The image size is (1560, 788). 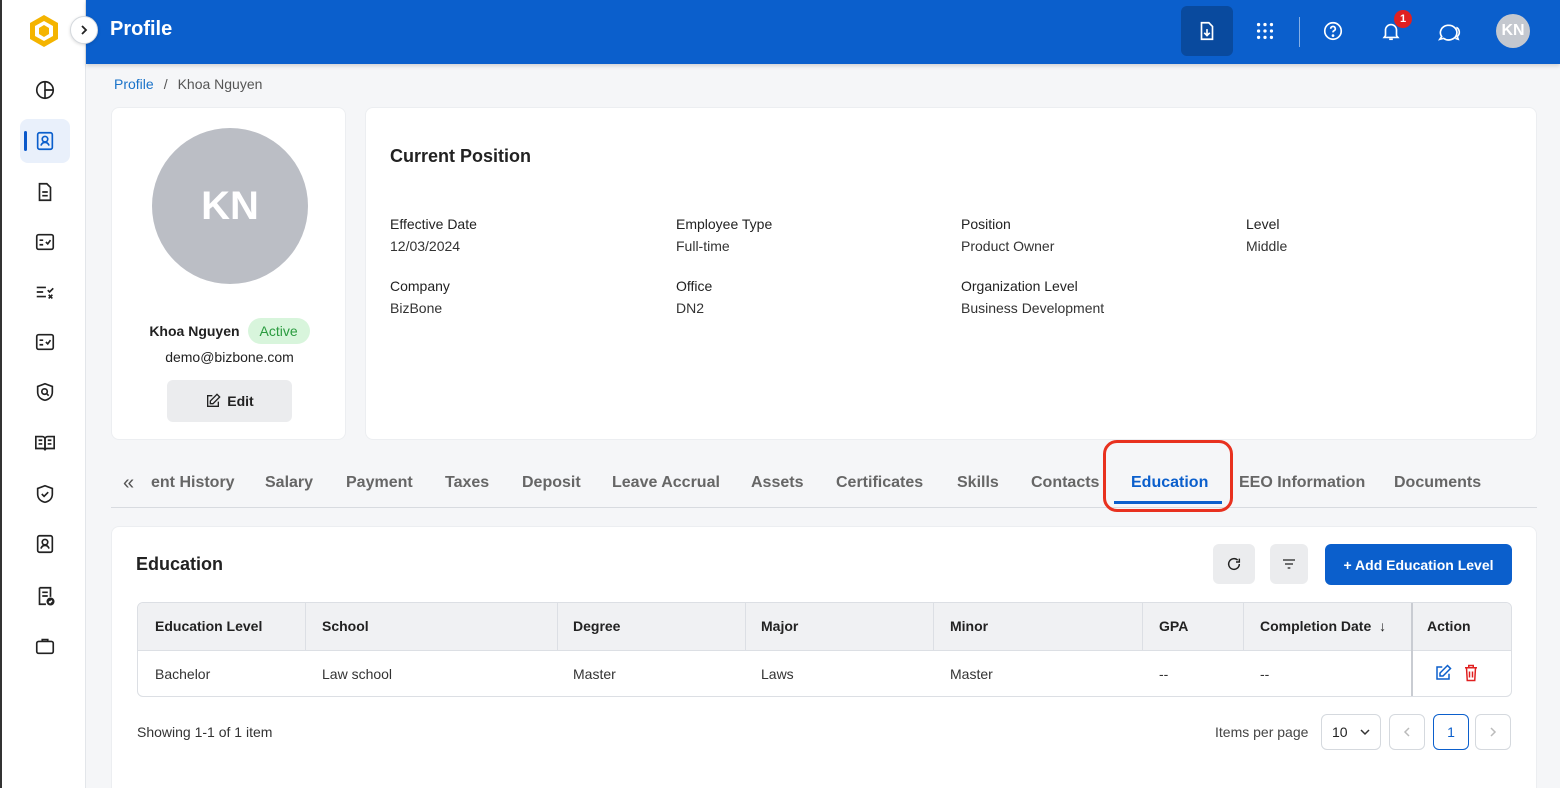 I want to click on tabs-scroll-left-icon: «, so click(x=128, y=483).